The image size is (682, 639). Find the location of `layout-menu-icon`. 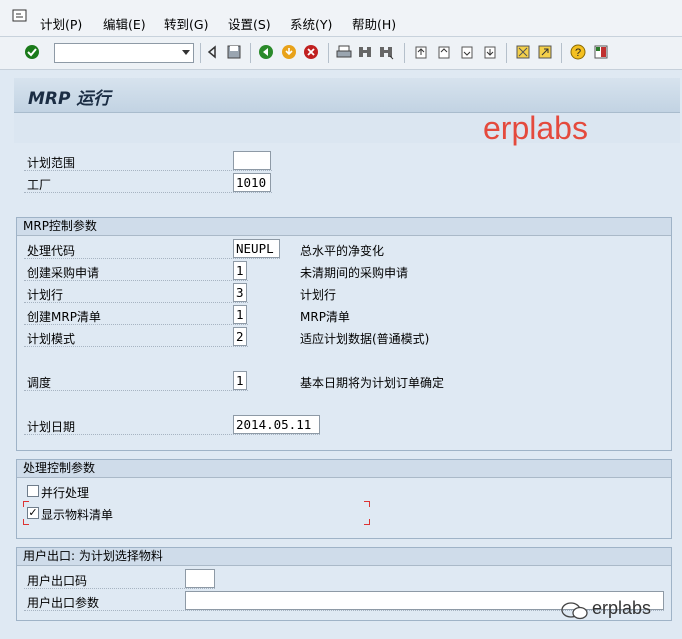

layout-menu-icon is located at coordinates (601, 52).